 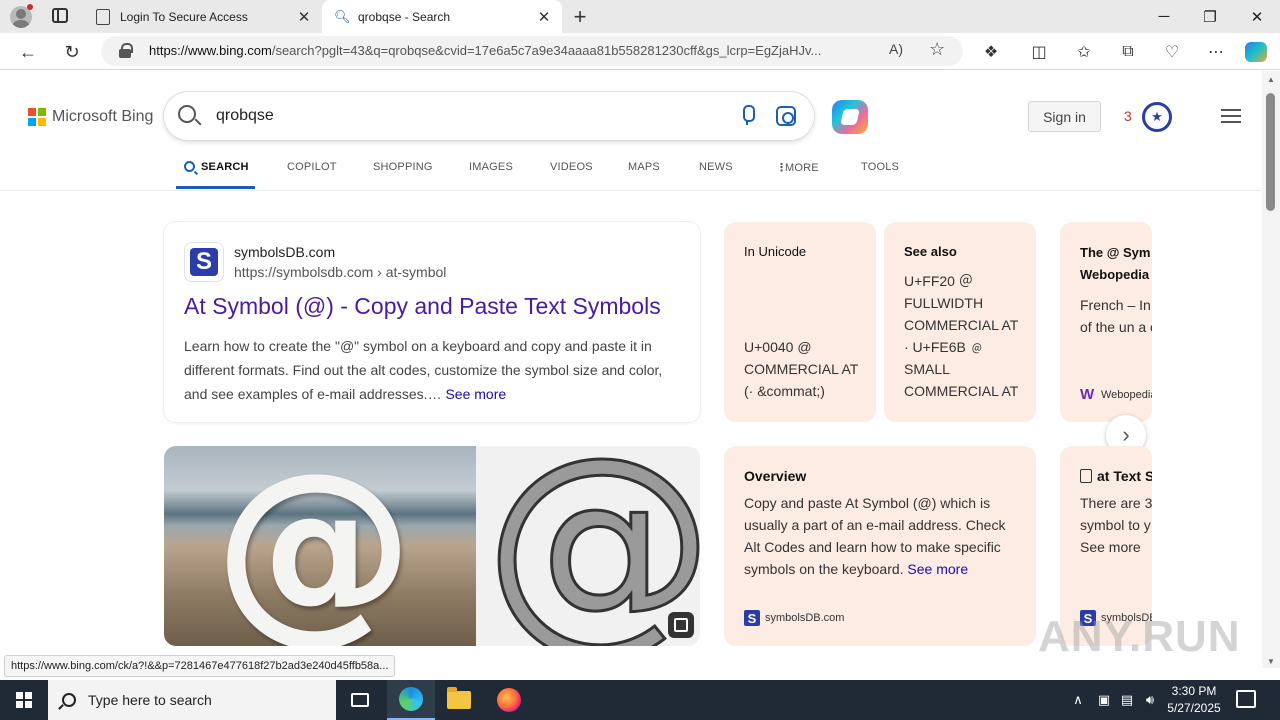 I want to click on taskbar-search-box: Type here to search, so click(x=192, y=700).